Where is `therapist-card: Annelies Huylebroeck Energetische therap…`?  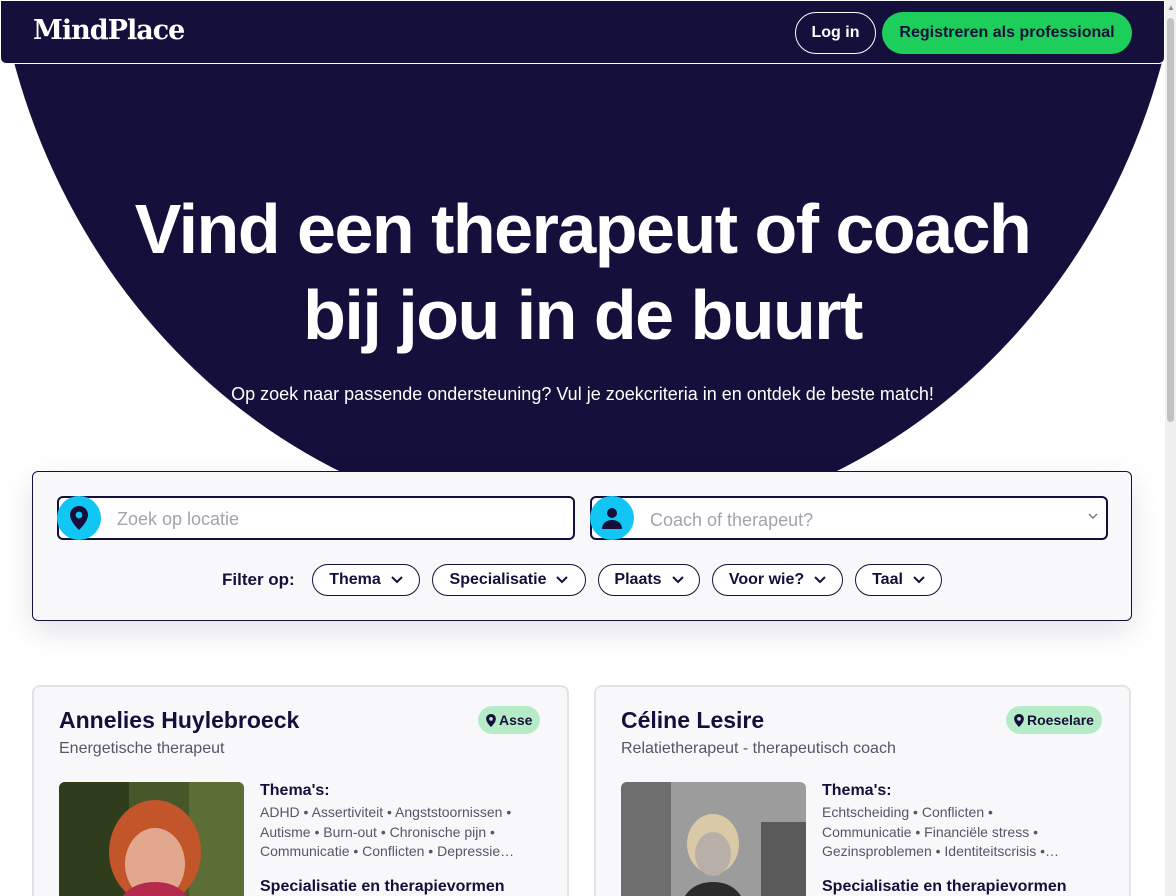 therapist-card: Annelies Huylebroeck Energetische therap… is located at coordinates (300, 790).